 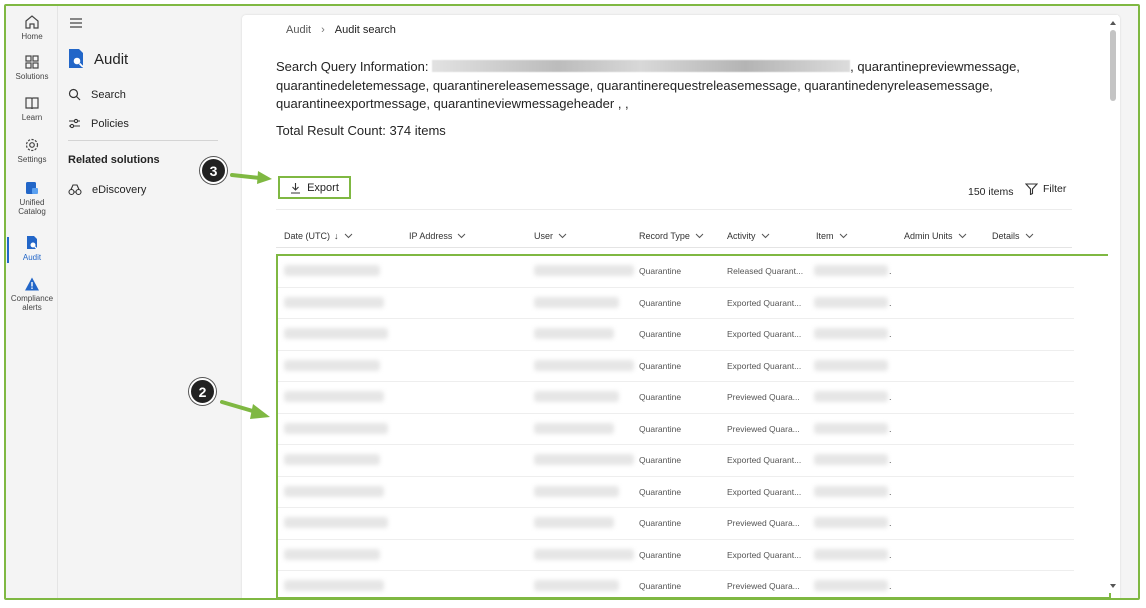 What do you see at coordinates (298, 30) in the screenshot?
I see `breadcrumb-parent: Audit` at bounding box center [298, 30].